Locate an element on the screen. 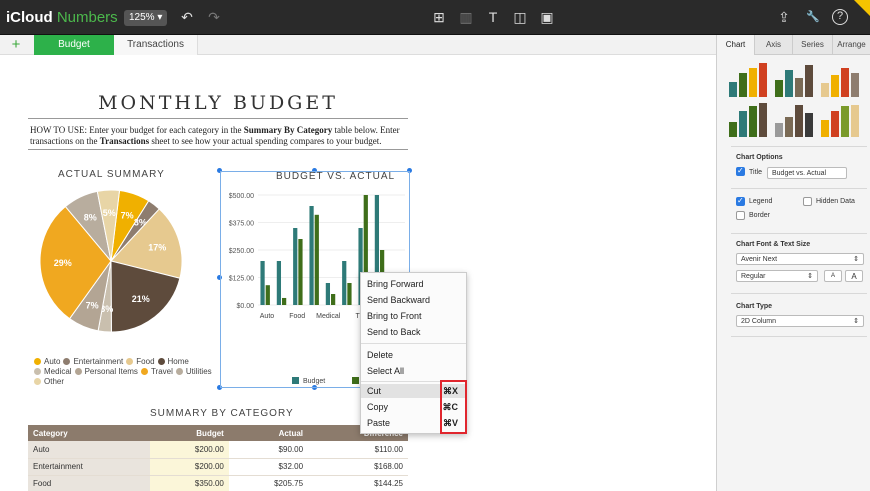  hidden-data-checkbox is located at coordinates (807, 201).